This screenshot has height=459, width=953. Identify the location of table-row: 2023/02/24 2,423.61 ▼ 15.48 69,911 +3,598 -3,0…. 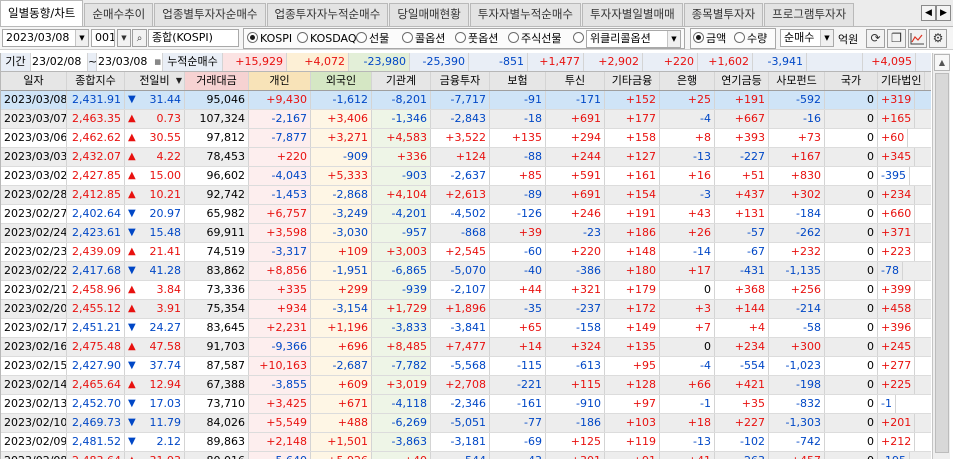
(466, 233).